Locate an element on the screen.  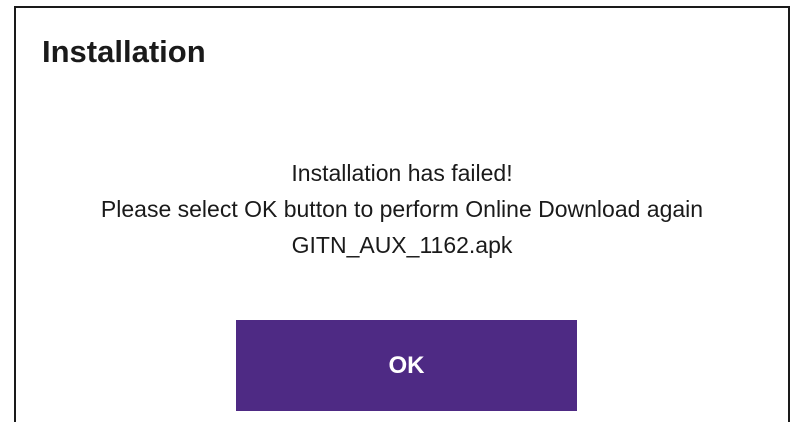
apk-filename: GITN_AUX_1162.apk is located at coordinates (402, 245).